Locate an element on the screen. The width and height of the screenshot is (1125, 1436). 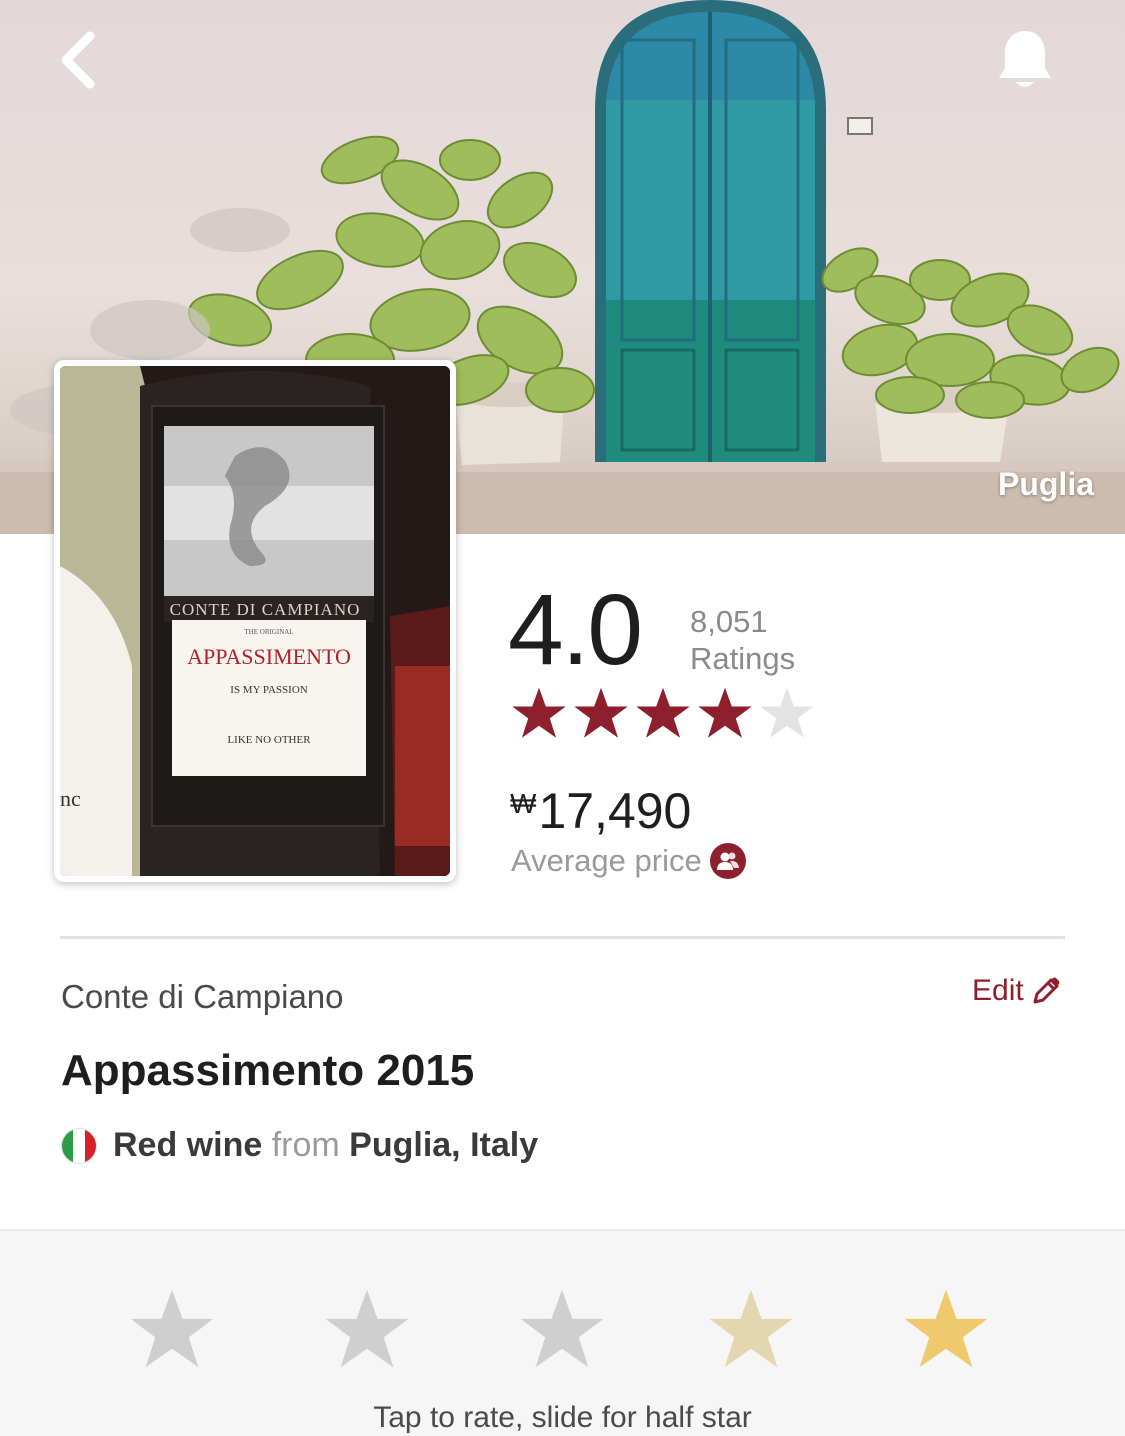
wine-origin: Puglia, Italy is located at coordinates (443, 1145).